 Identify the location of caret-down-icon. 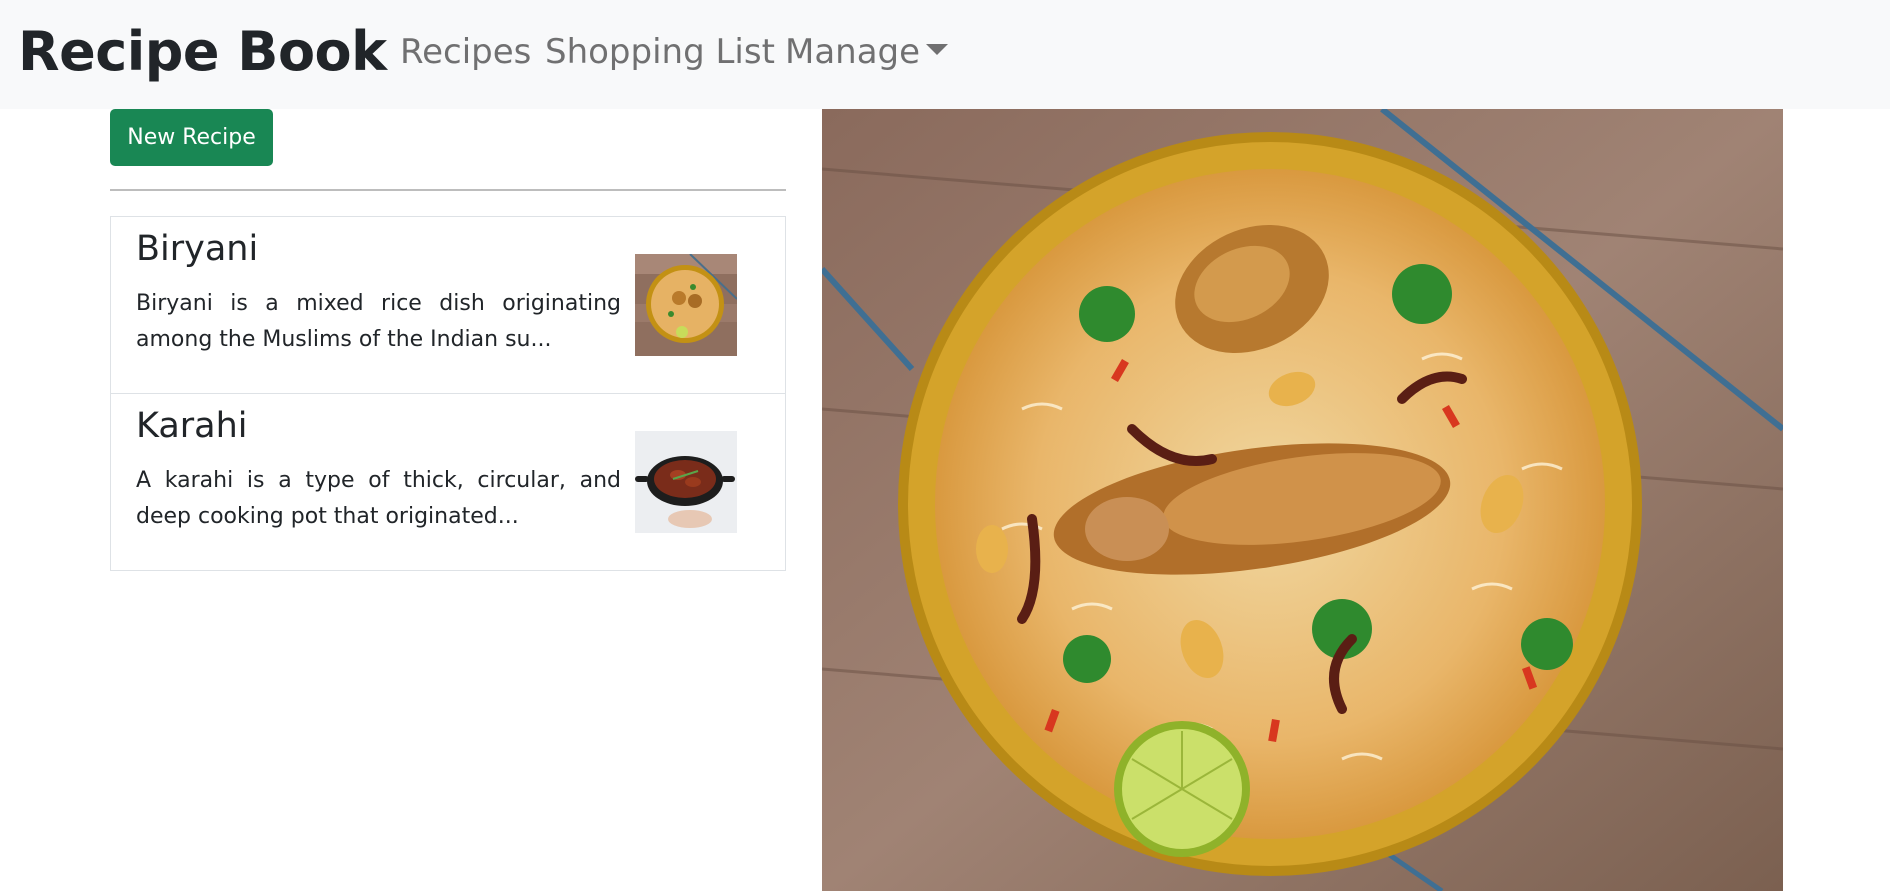
(937, 49).